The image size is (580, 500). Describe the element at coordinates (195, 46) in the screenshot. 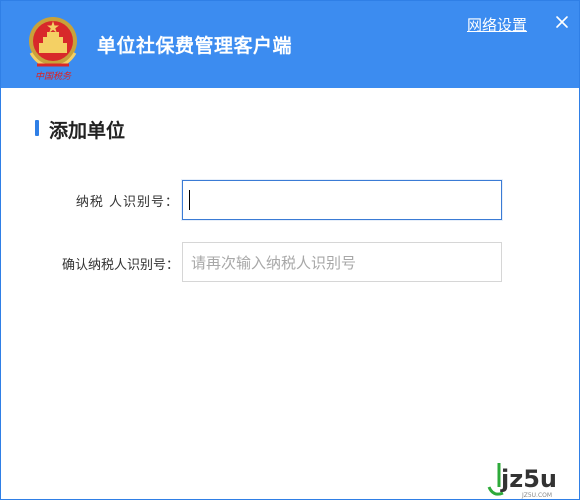

I see `app-title: 单位社保费管理客户端` at that location.